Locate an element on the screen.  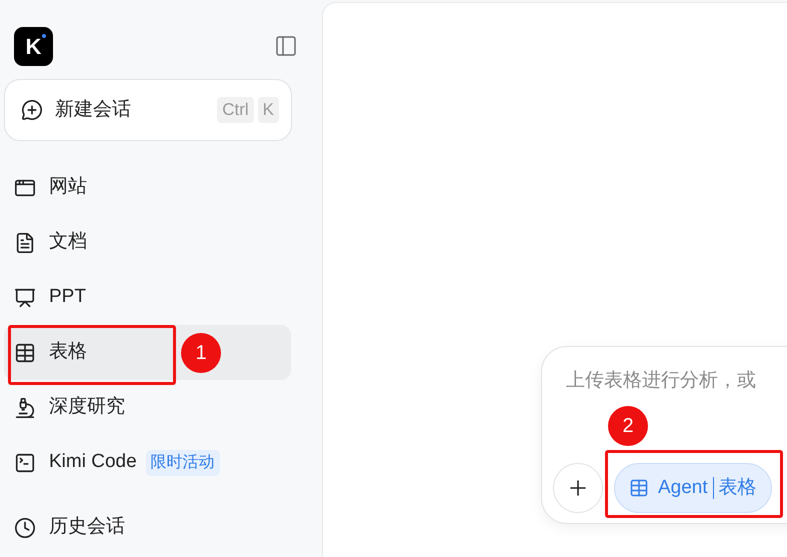
new-chat-icon is located at coordinates (32, 110).